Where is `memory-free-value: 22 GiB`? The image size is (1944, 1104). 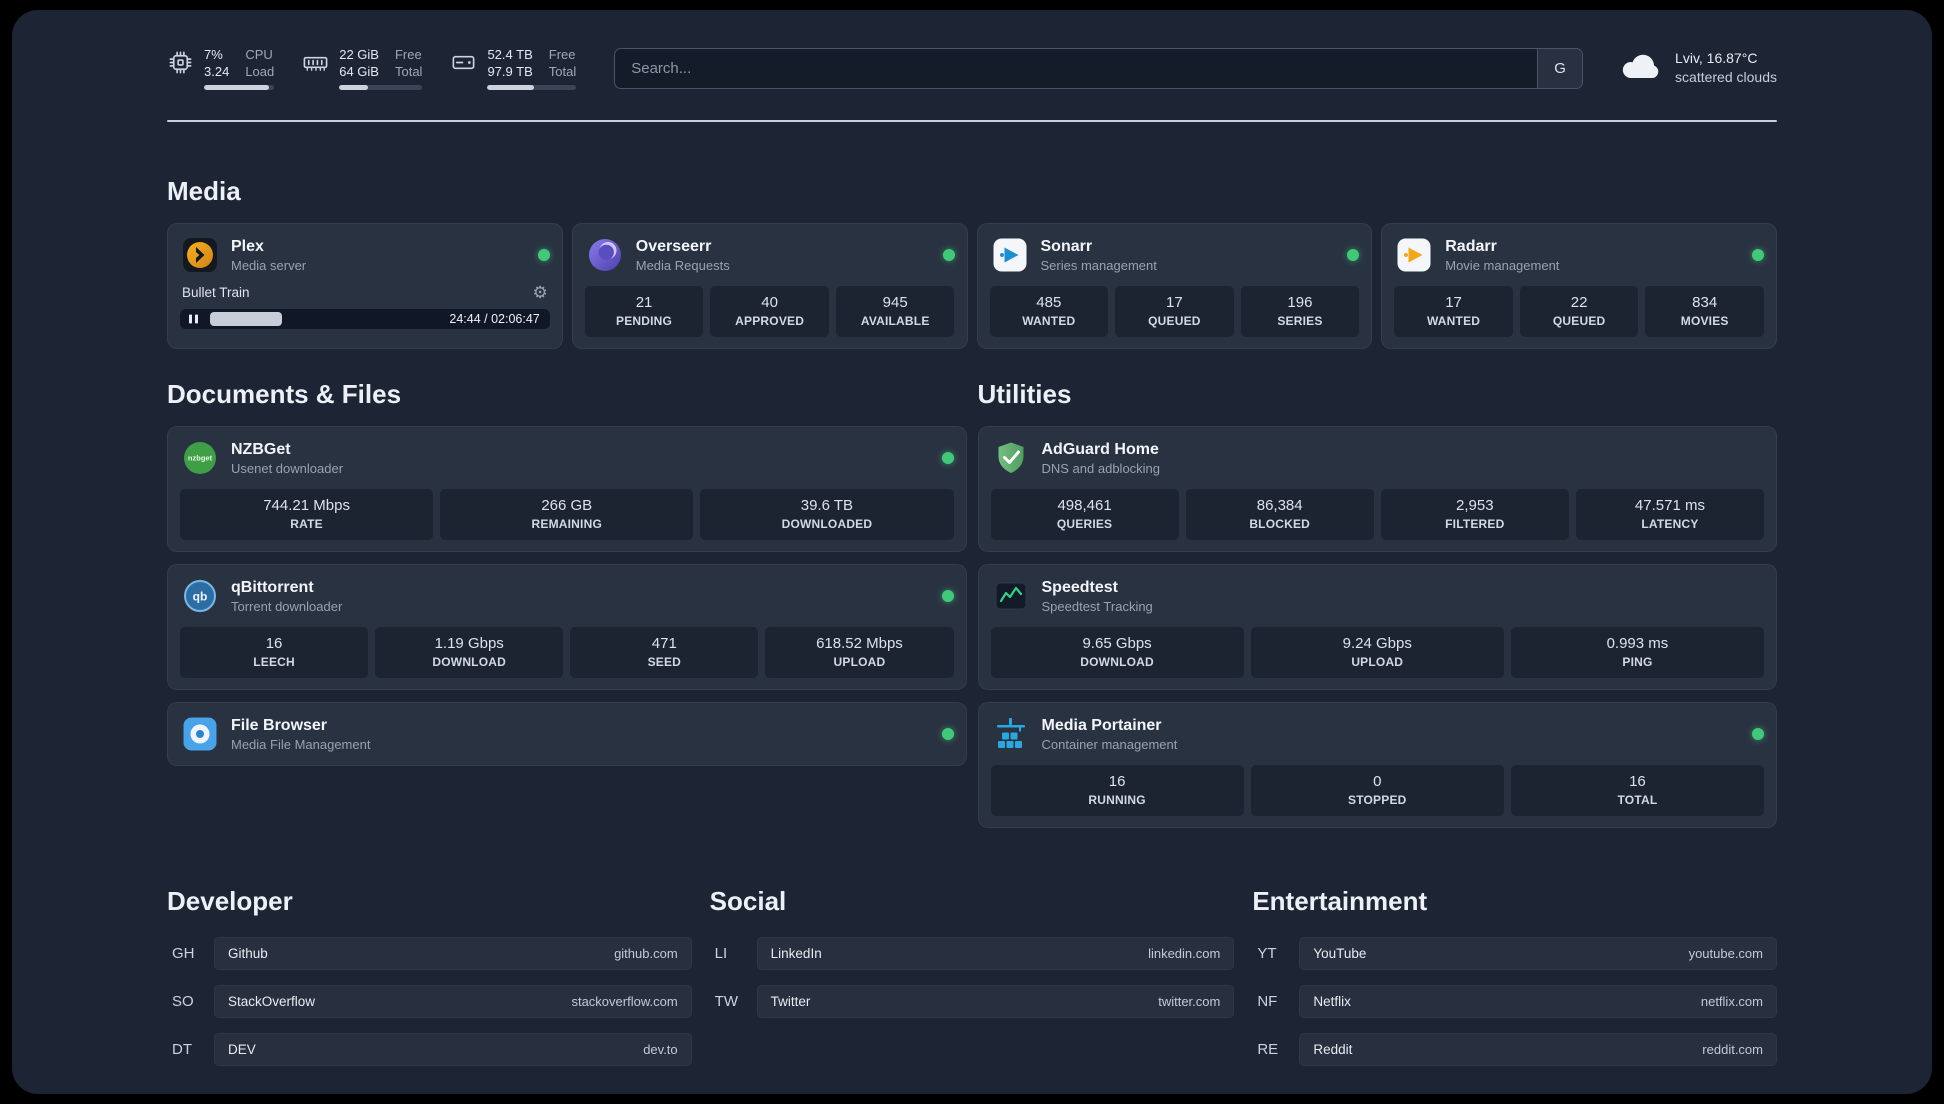
memory-free-value: 22 GiB is located at coordinates (359, 54).